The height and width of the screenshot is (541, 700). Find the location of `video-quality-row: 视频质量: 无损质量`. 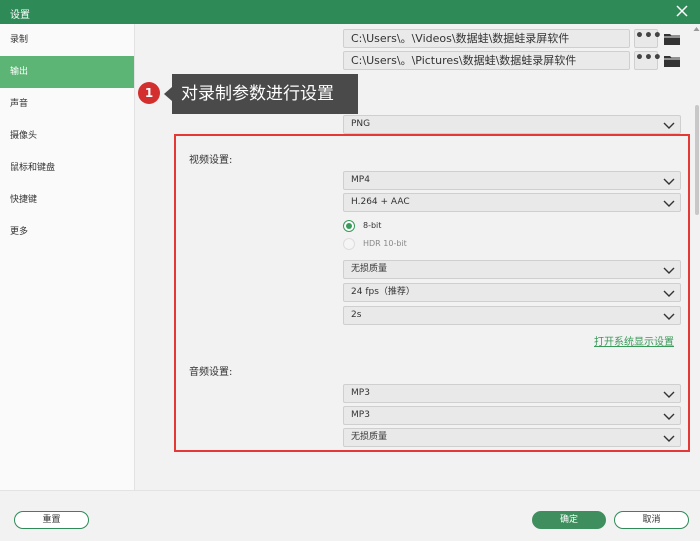

video-quality-row: 视频质量: 无损质量 is located at coordinates (418, 269).